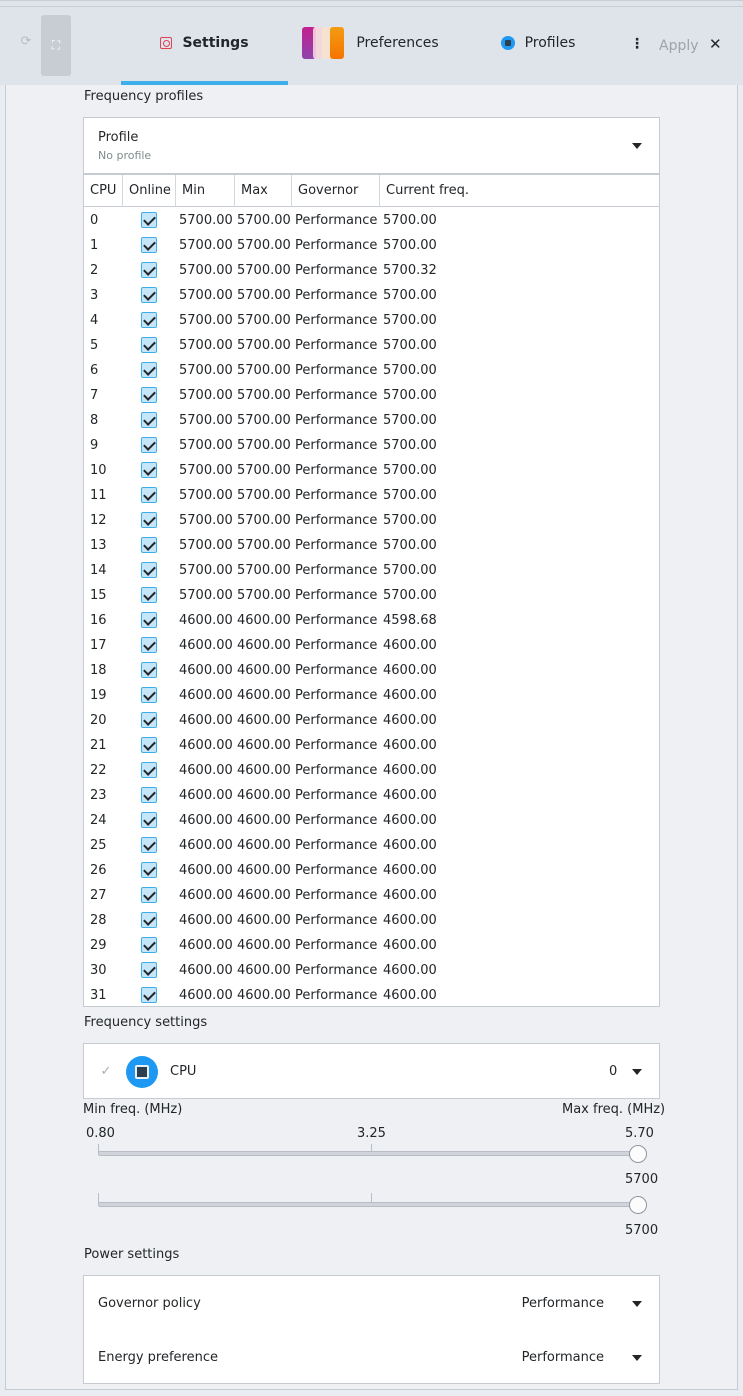 The width and height of the screenshot is (743, 1396). I want to click on table-row: 30 4600.00 4600.00 Performance 4600.00, so click(371, 970).